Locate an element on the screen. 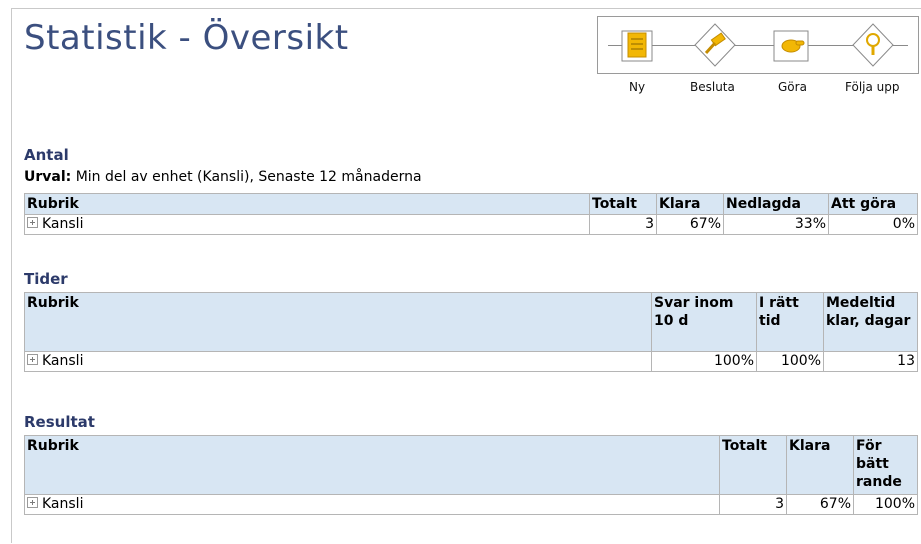  col-header-nedlagda: Nedlagda is located at coordinates (776, 204).